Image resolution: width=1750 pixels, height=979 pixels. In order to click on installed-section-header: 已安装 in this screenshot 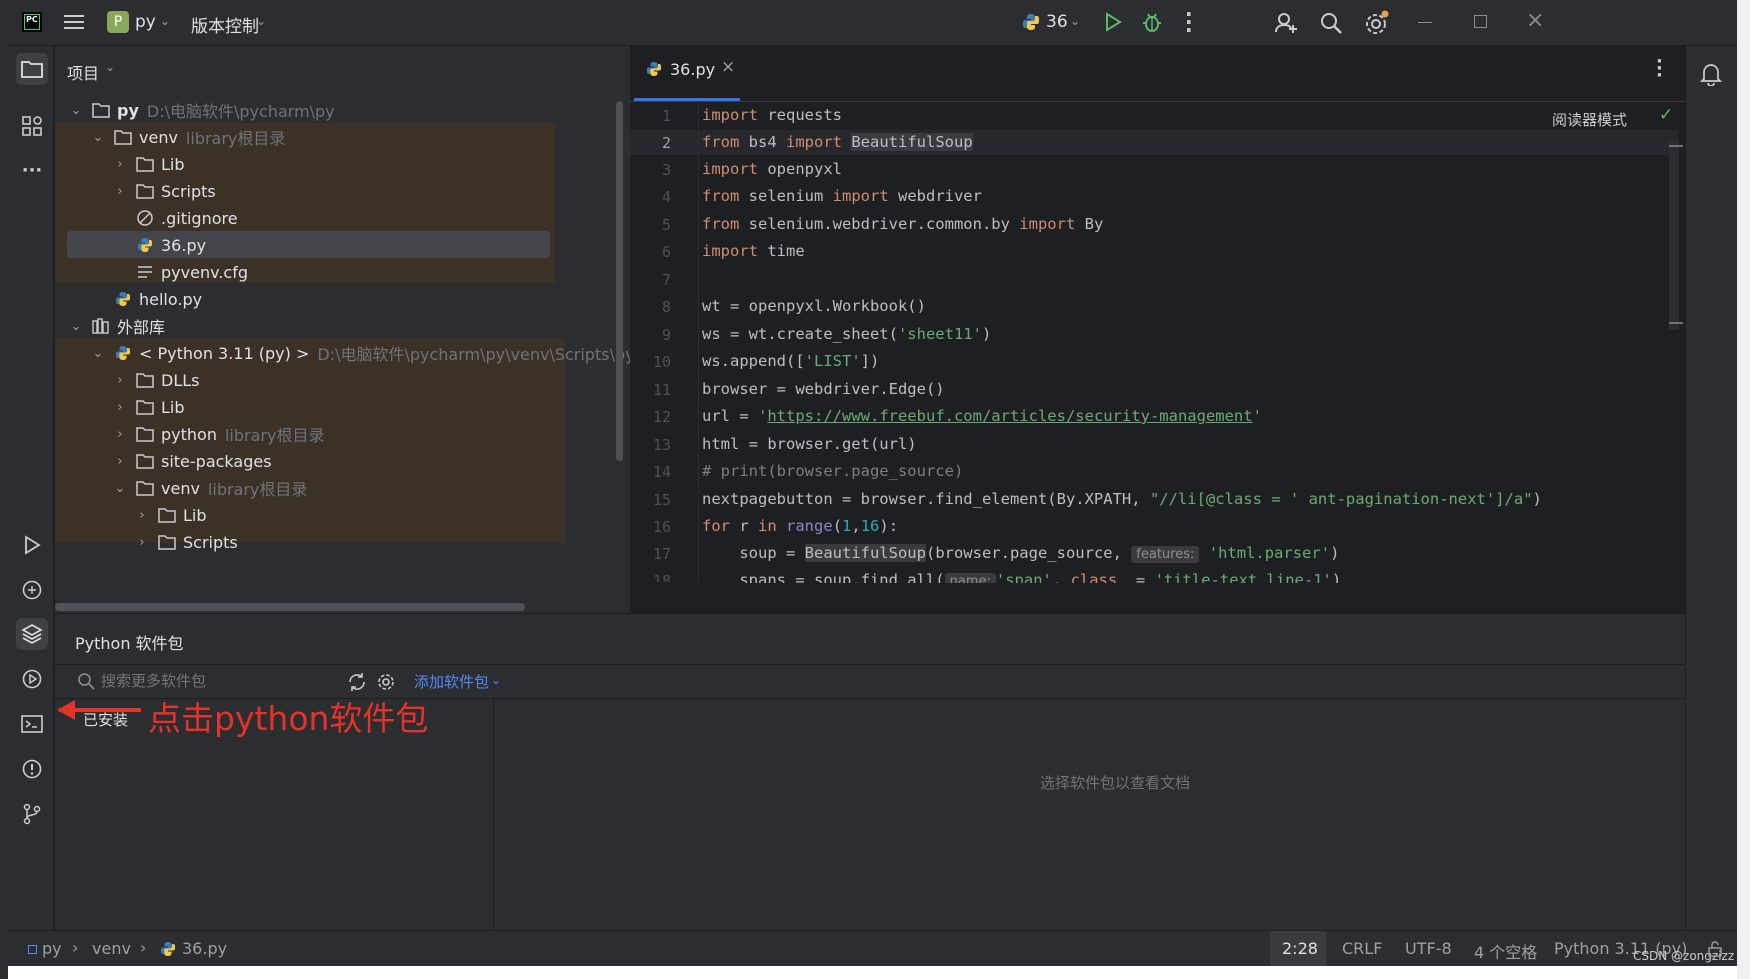, I will do `click(105, 719)`.